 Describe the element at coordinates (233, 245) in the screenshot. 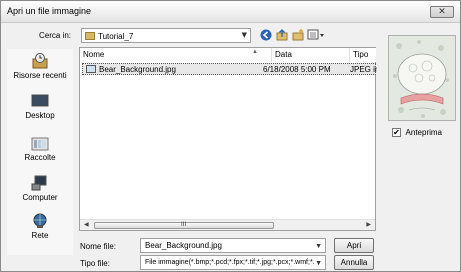

I see `filename-combobox: Bear_Background.jpg ▼` at that location.